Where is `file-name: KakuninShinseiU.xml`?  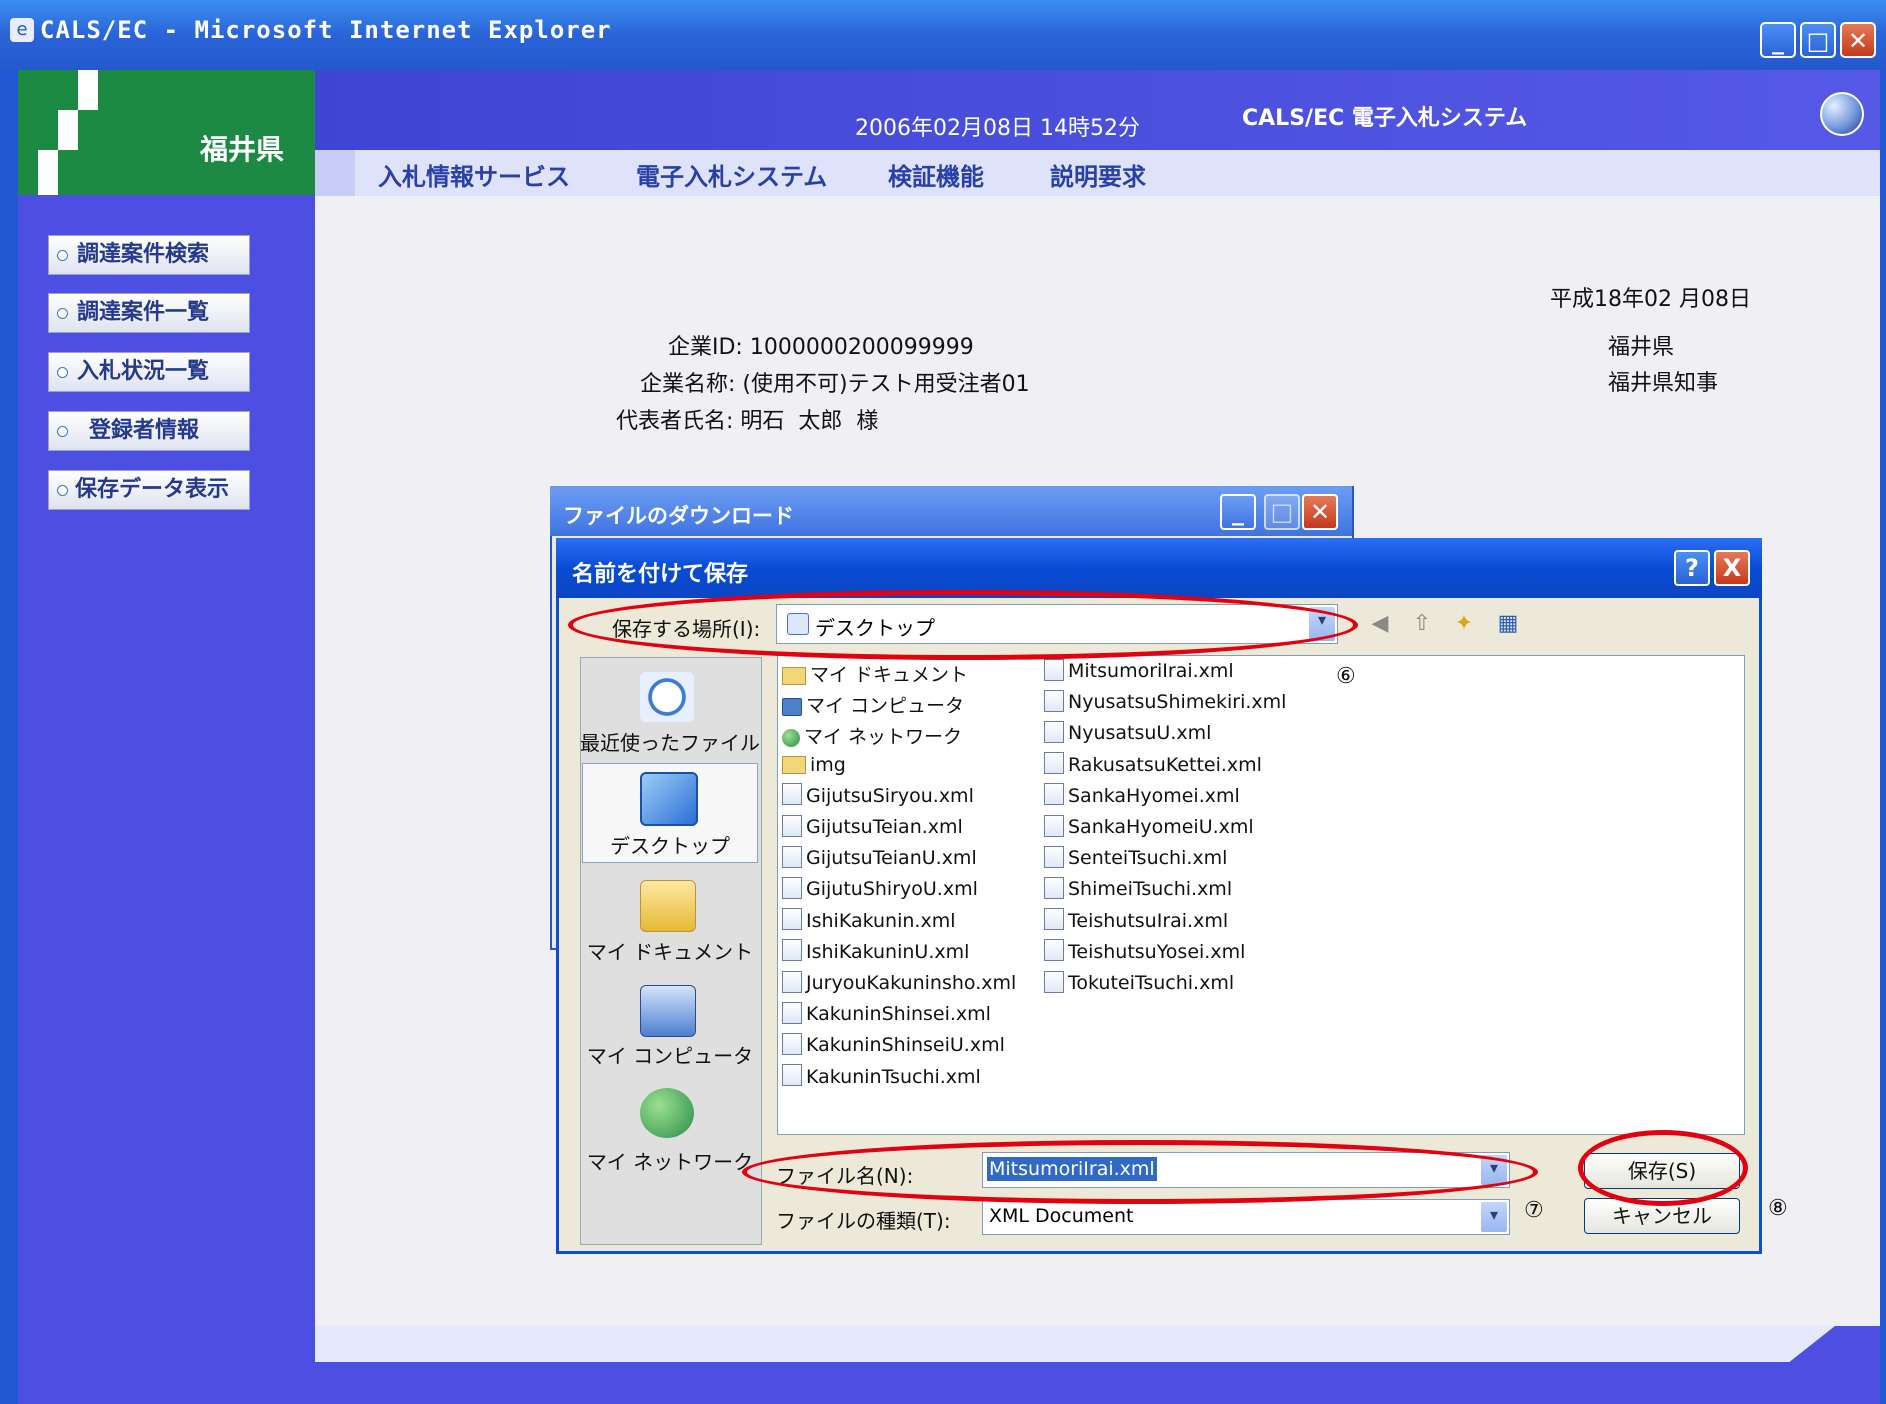 file-name: KakuninShinseiU.xml is located at coordinates (905, 1045).